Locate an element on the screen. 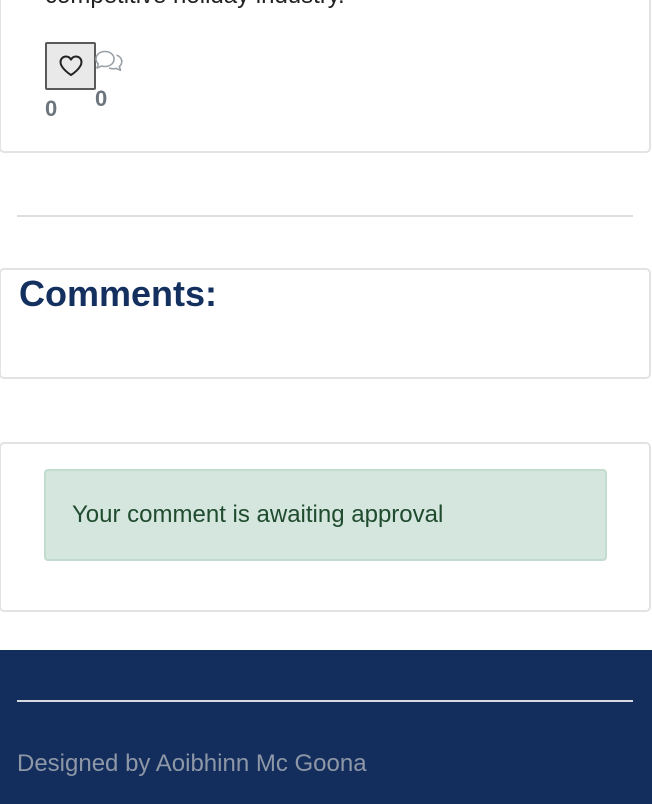  comment-count: 0 is located at coordinates (101, 98).